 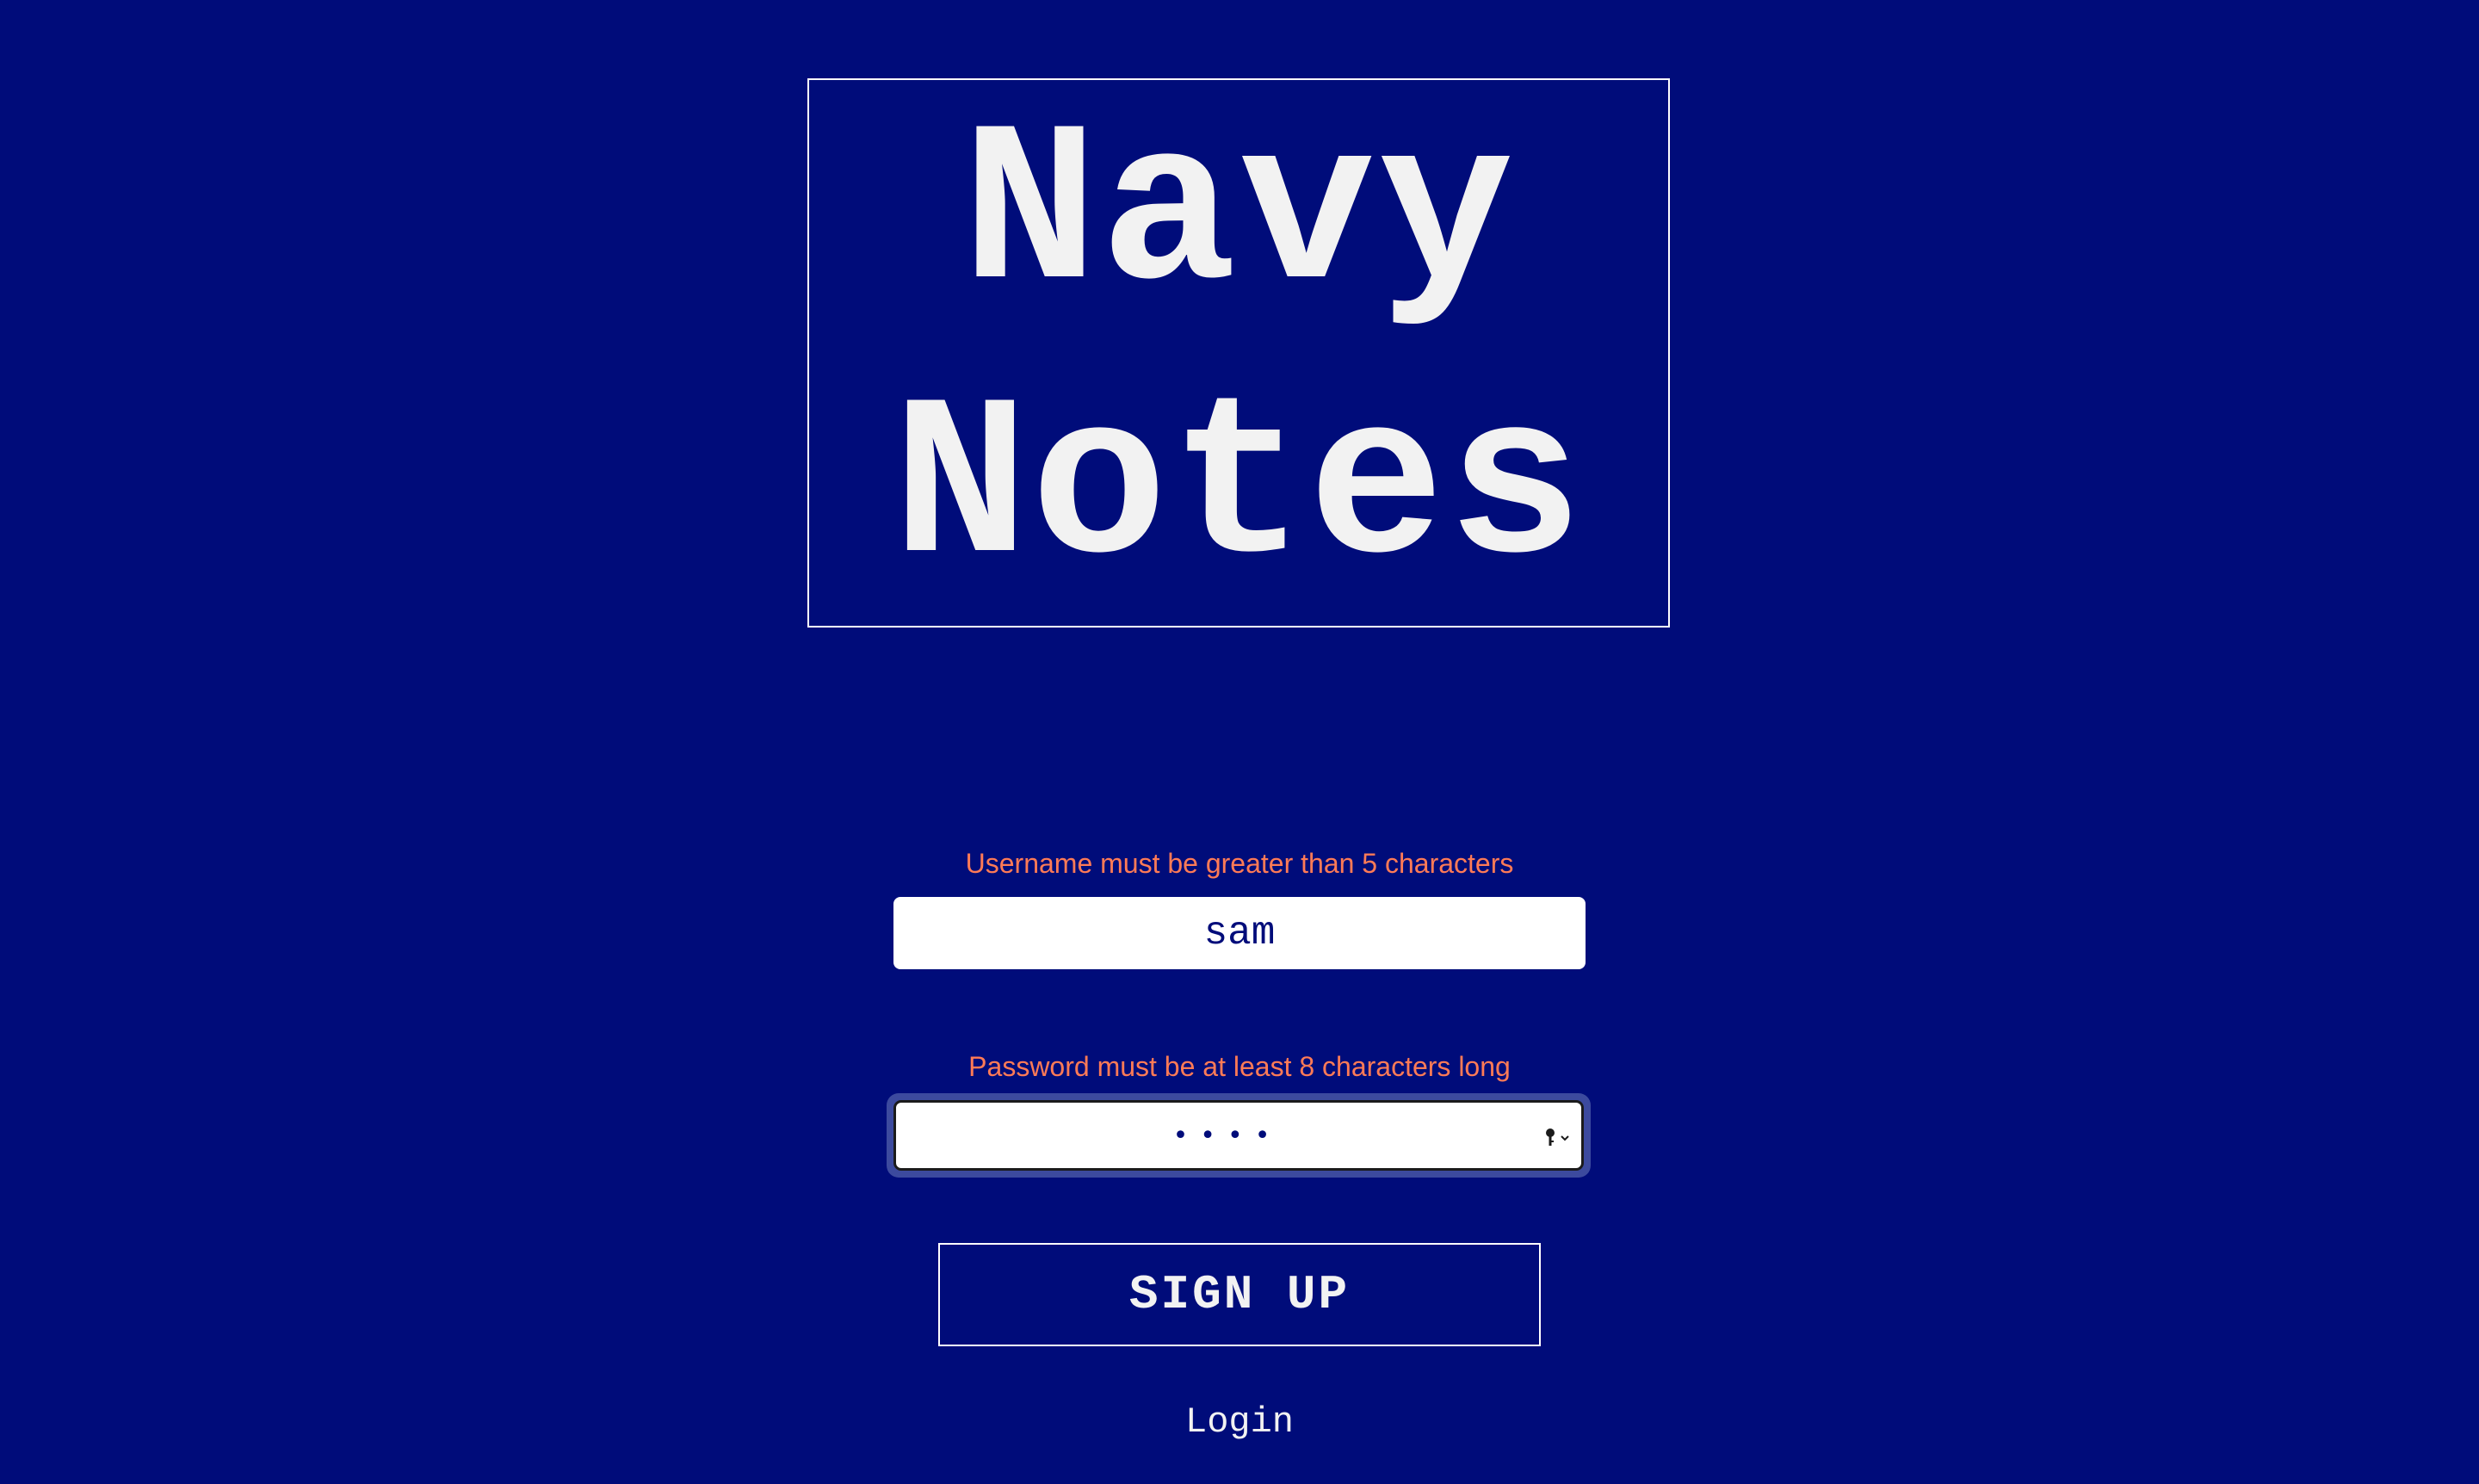 I want to click on logo-line-navy: Navy, so click(x=1239, y=215).